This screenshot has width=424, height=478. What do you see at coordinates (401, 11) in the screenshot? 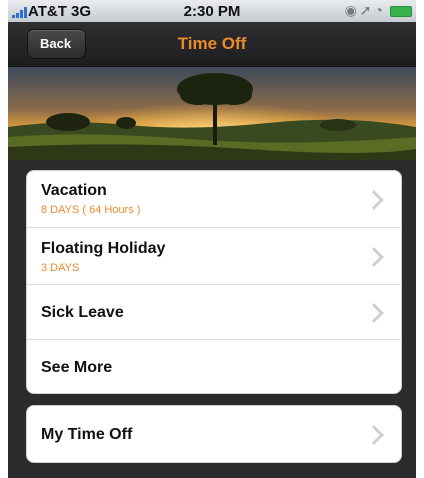
I see `battery-icon` at bounding box center [401, 11].